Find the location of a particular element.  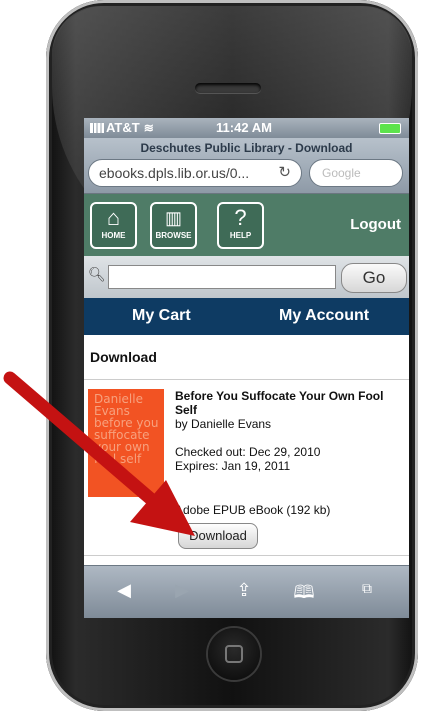

page-title: Deschutes Public Library - Download is located at coordinates (246, 148).